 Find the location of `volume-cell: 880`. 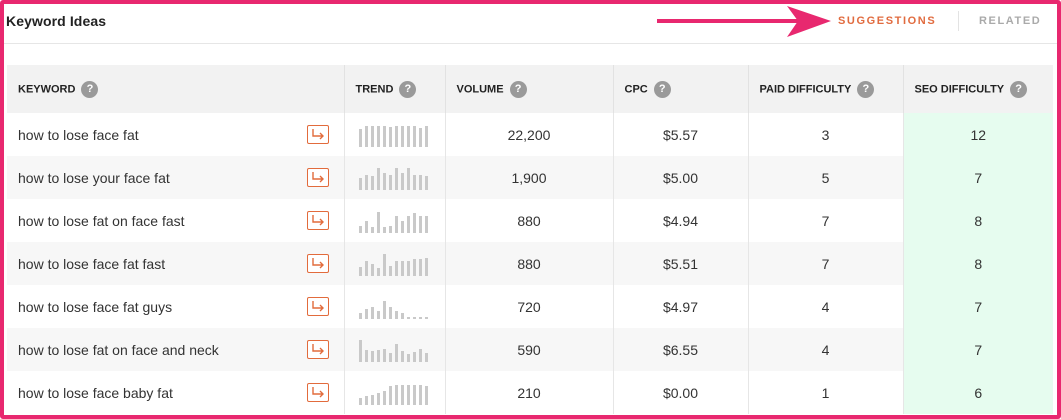

volume-cell: 880 is located at coordinates (529, 263).